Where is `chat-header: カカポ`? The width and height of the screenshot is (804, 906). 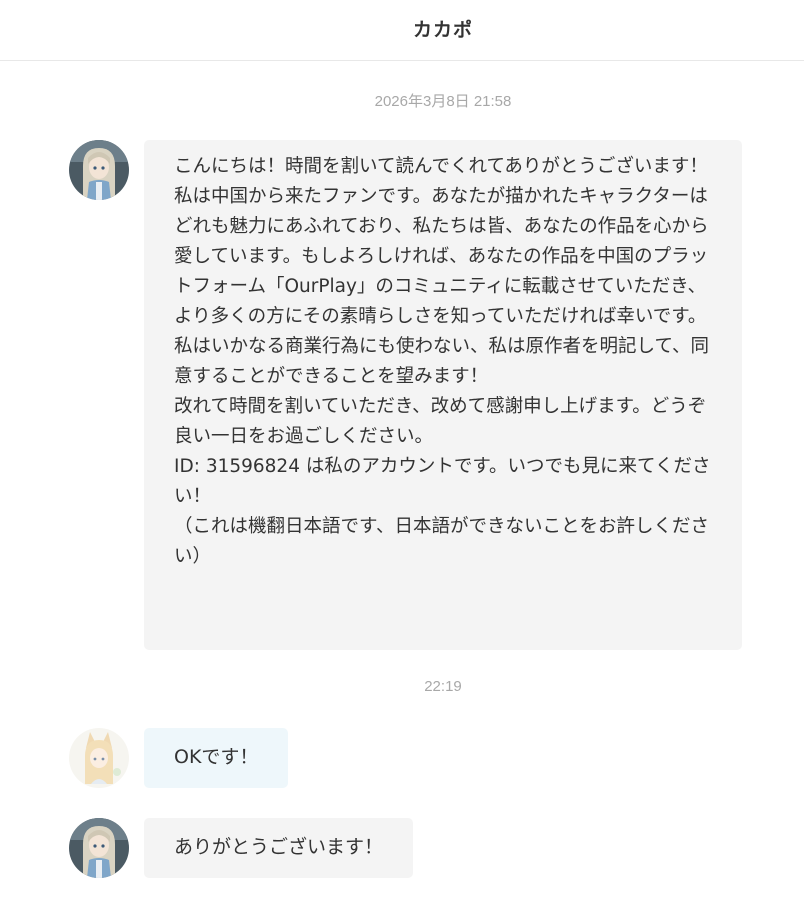
chat-header: カカポ is located at coordinates (402, 30).